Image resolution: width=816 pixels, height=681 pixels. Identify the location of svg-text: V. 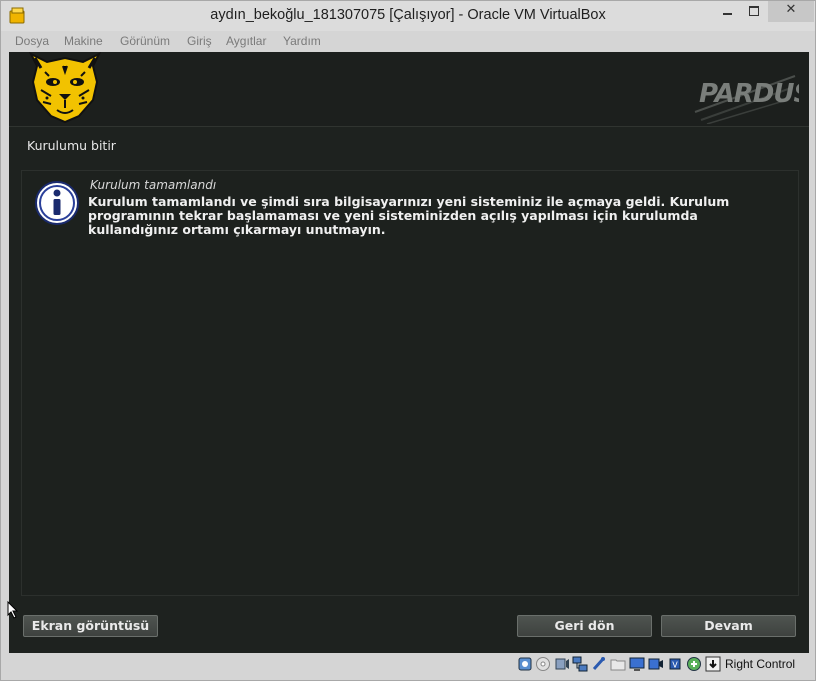
(675, 665).